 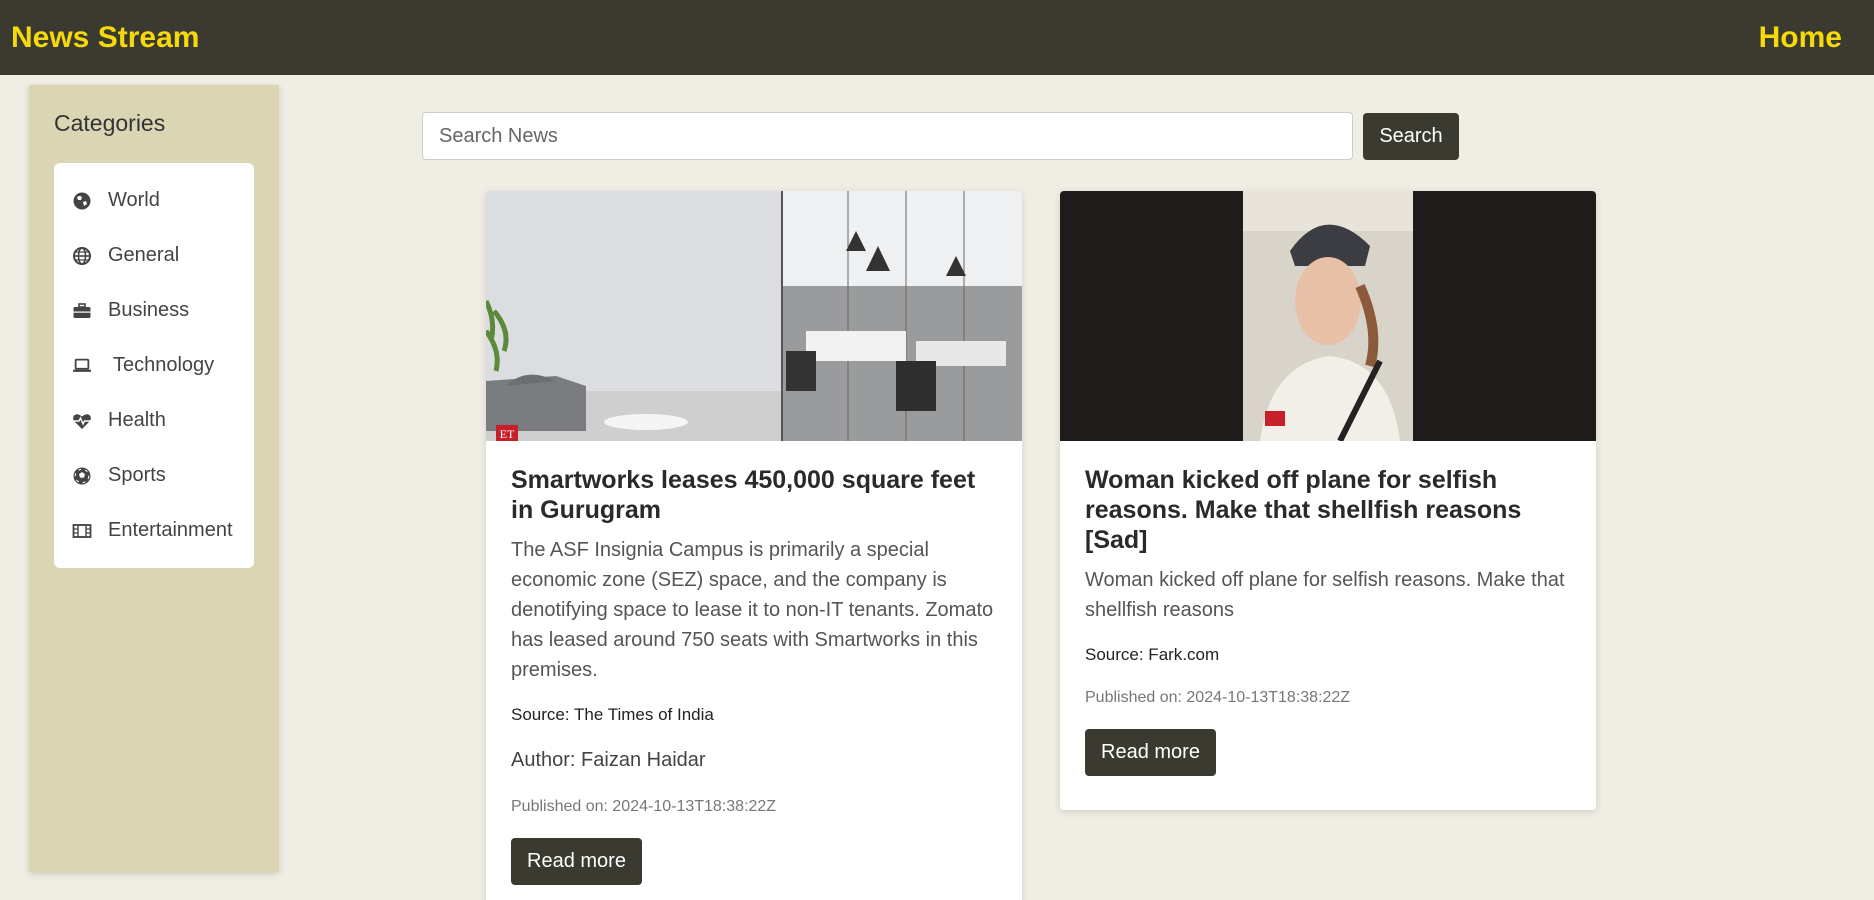 I want to click on article-source: Source: Fark.com, so click(x=1152, y=654).